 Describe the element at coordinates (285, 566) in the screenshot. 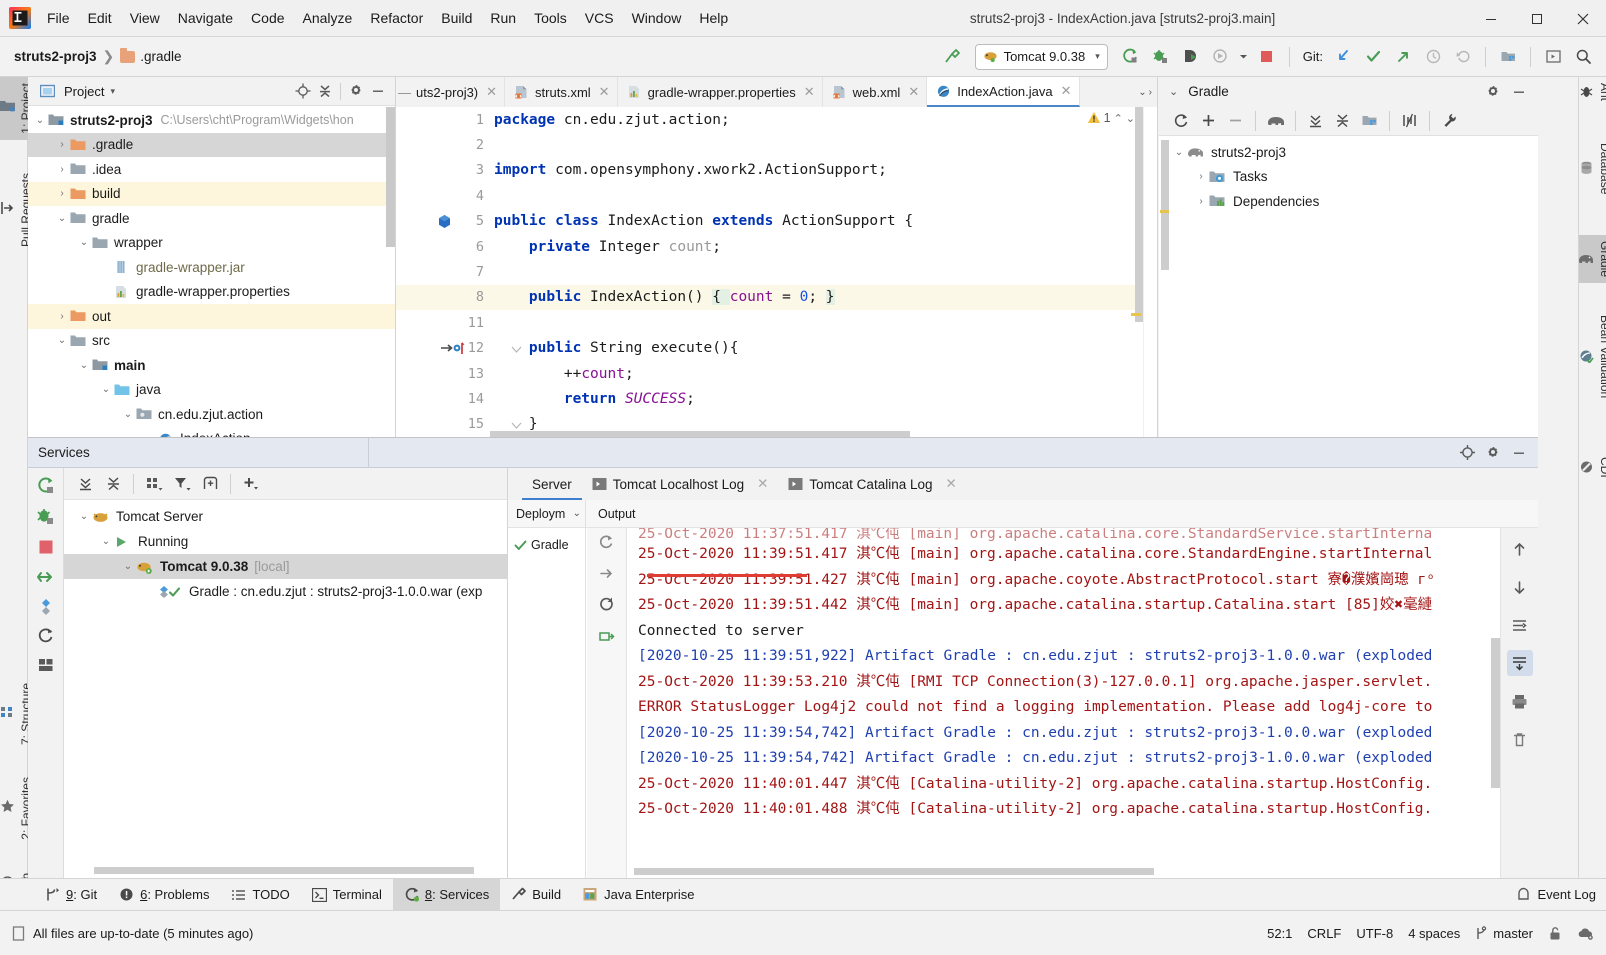

I see `services-tree-row: ⌄ Tomcat 9.0.38 [local]` at that location.